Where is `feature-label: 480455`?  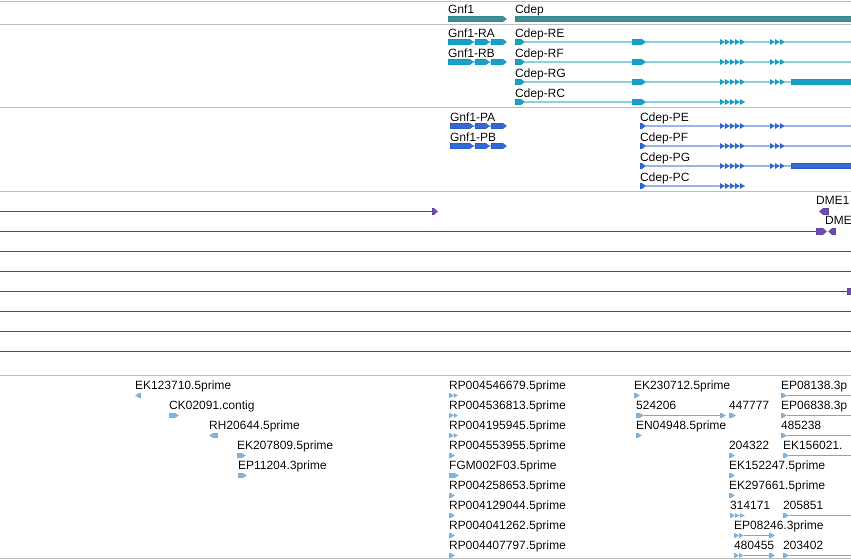 feature-label: 480455 is located at coordinates (754, 545).